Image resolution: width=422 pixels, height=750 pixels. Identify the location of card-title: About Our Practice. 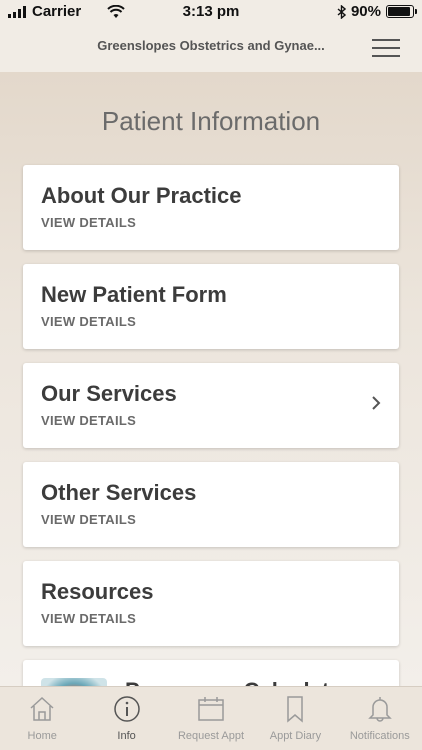
(141, 195).